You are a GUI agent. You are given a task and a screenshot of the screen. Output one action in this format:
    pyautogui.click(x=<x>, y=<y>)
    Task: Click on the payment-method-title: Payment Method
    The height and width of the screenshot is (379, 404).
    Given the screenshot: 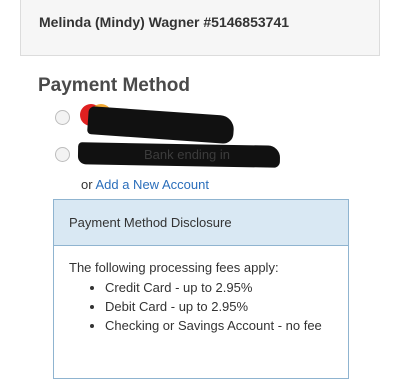 What is the action you would take?
    pyautogui.click(x=114, y=85)
    